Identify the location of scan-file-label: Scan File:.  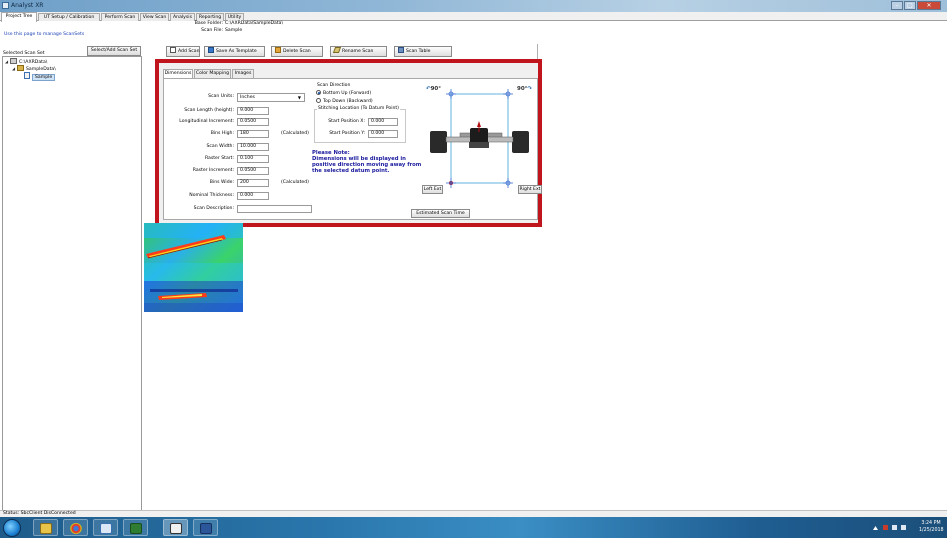
(212, 30).